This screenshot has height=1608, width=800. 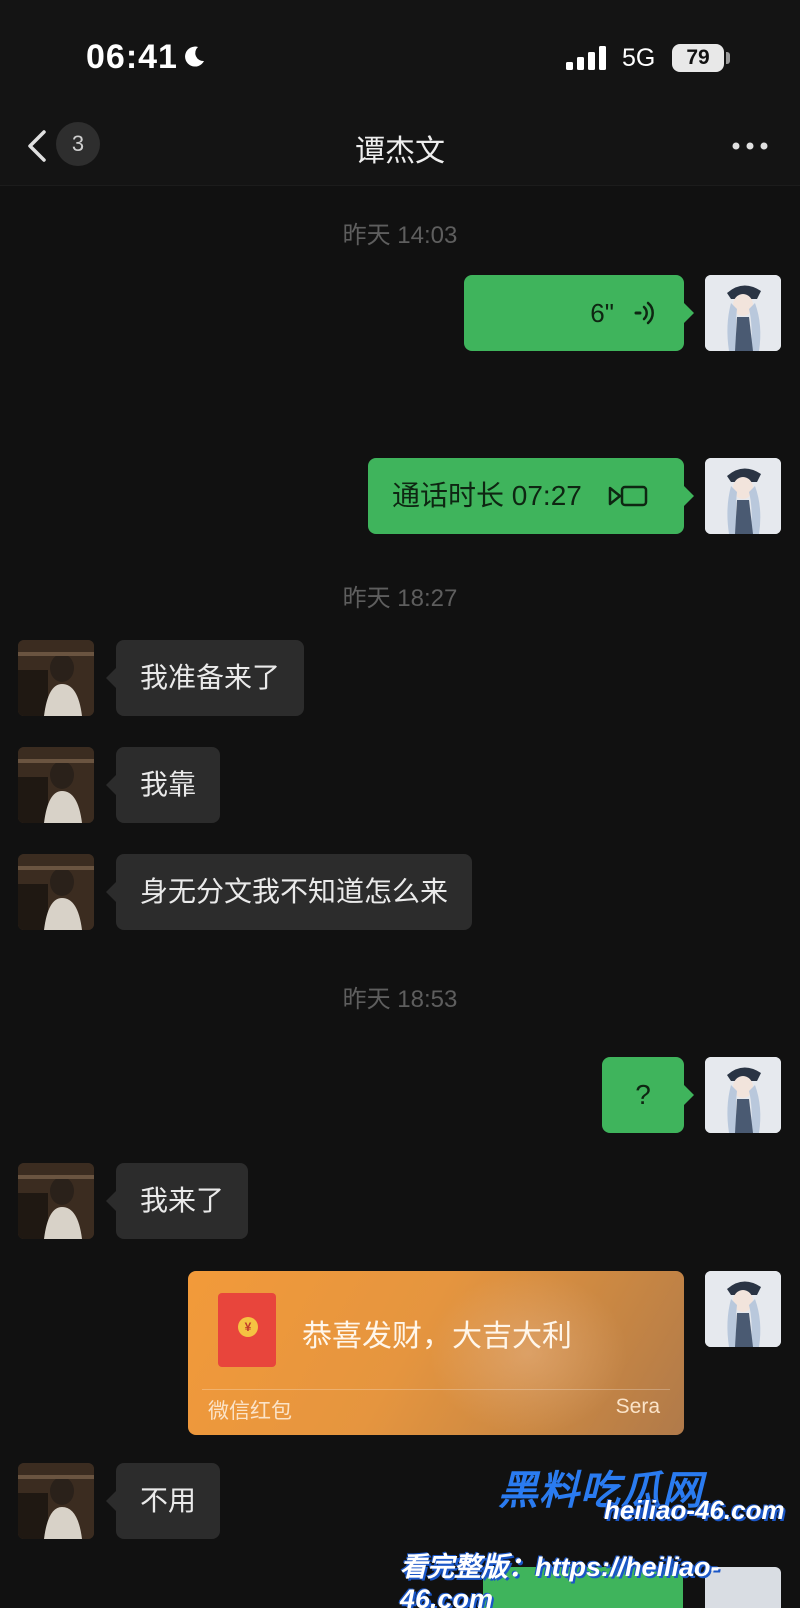 I want to click on red-packet-card: ¥ 恭喜发财，大吉大利 微信红包 Sera, so click(x=436, y=1353).